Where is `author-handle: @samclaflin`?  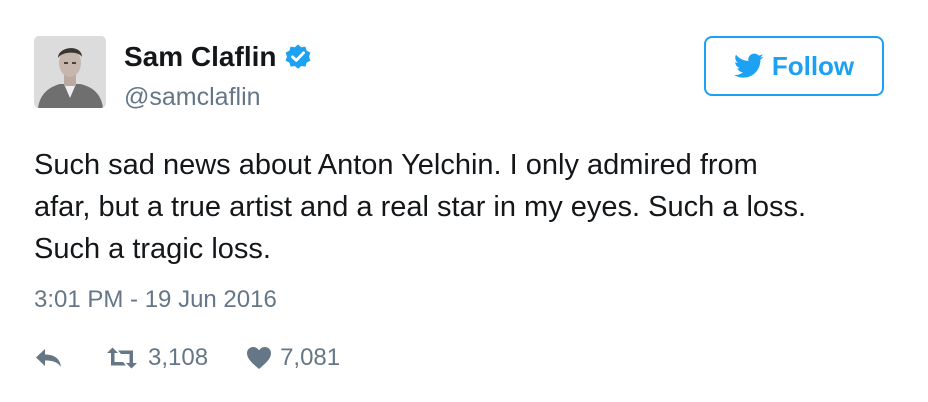 author-handle: @samclaflin is located at coordinates (192, 97).